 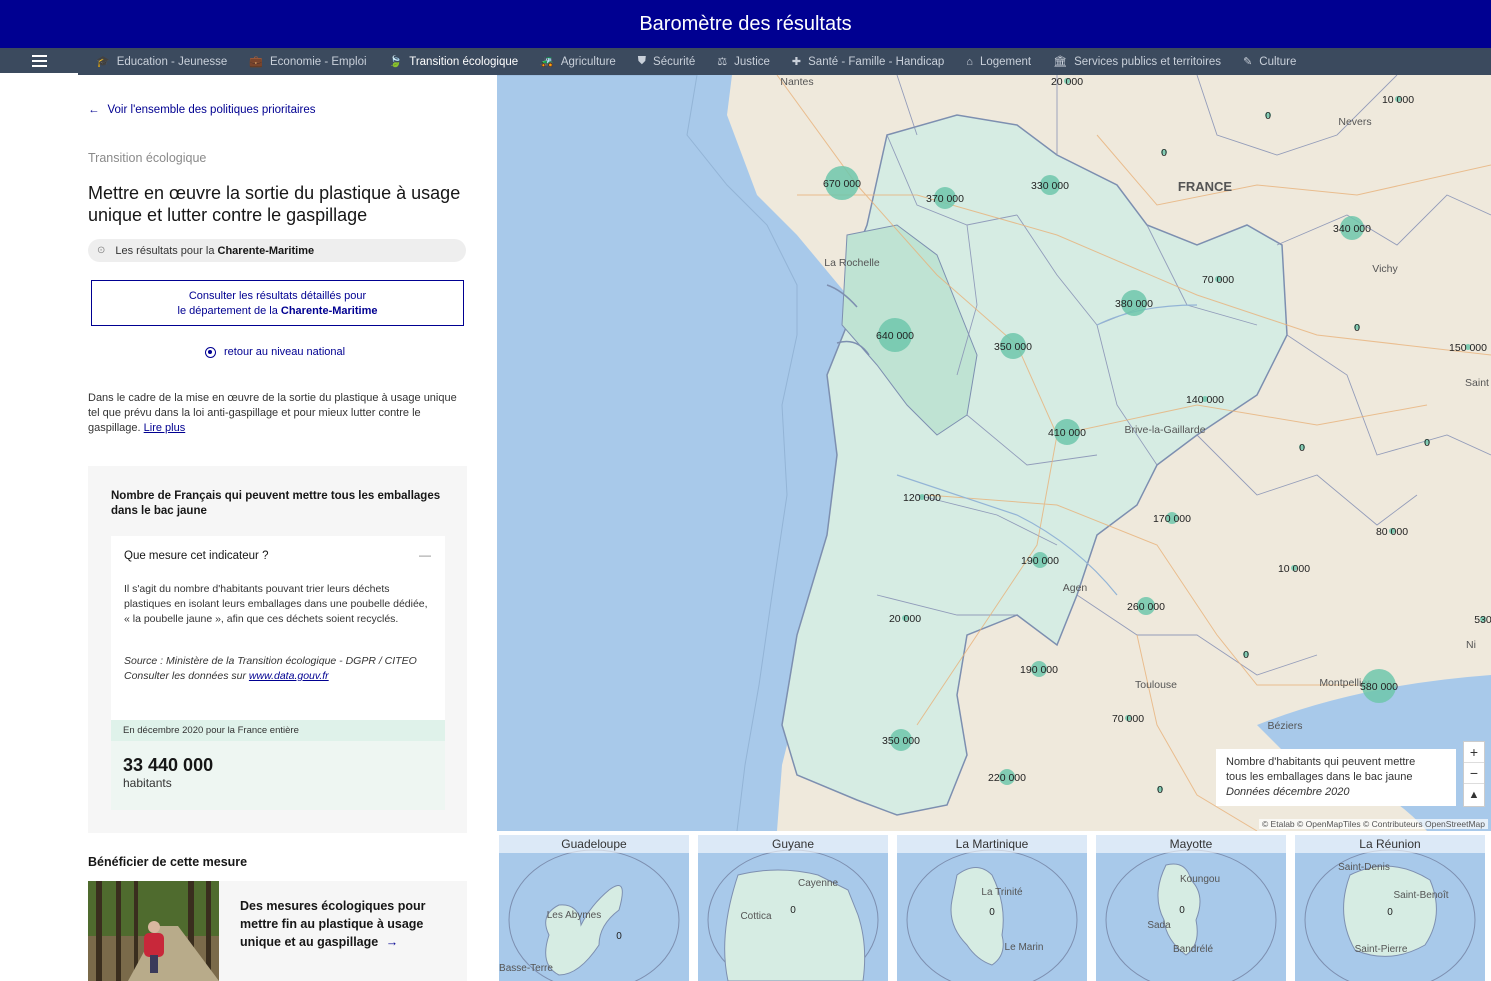 What do you see at coordinates (1321, 762) in the screenshot?
I see `legend-line-1: Nombre d'habitants qui peuvent mettre` at bounding box center [1321, 762].